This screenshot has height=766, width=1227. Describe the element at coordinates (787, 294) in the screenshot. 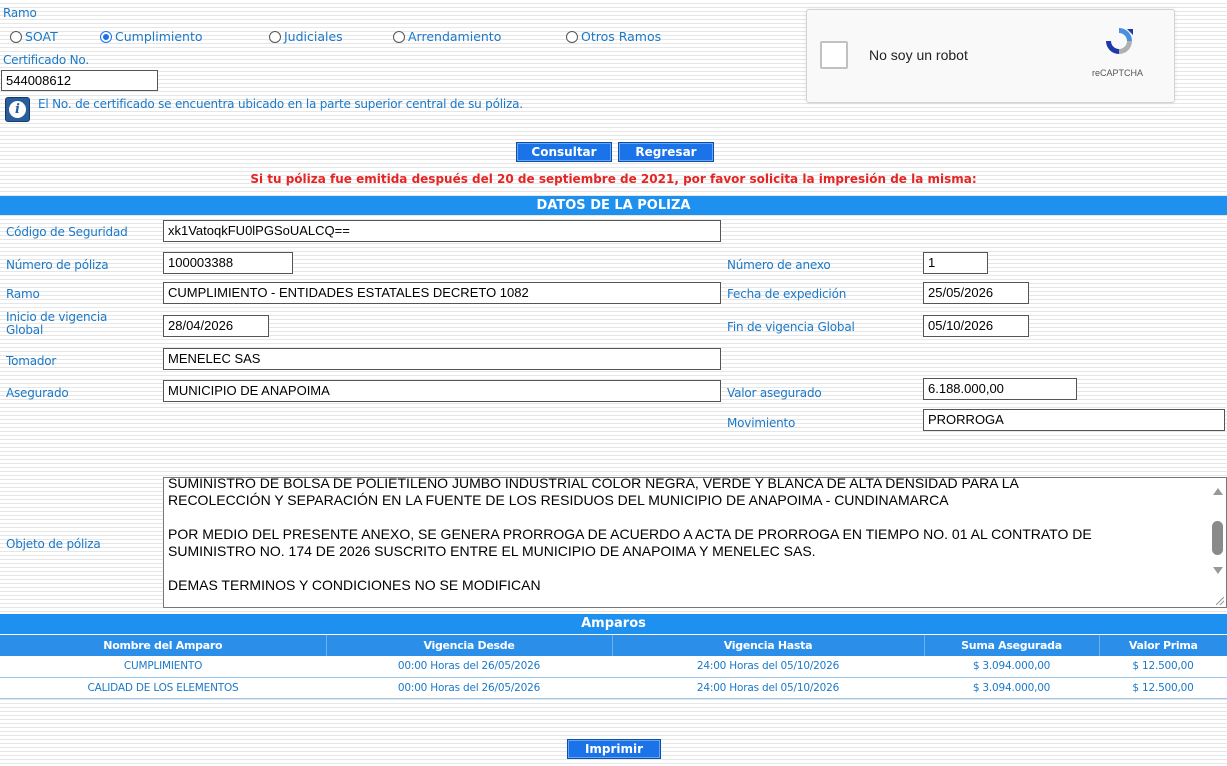

I see `fecha-expedicion-label: Fecha de expedición` at that location.